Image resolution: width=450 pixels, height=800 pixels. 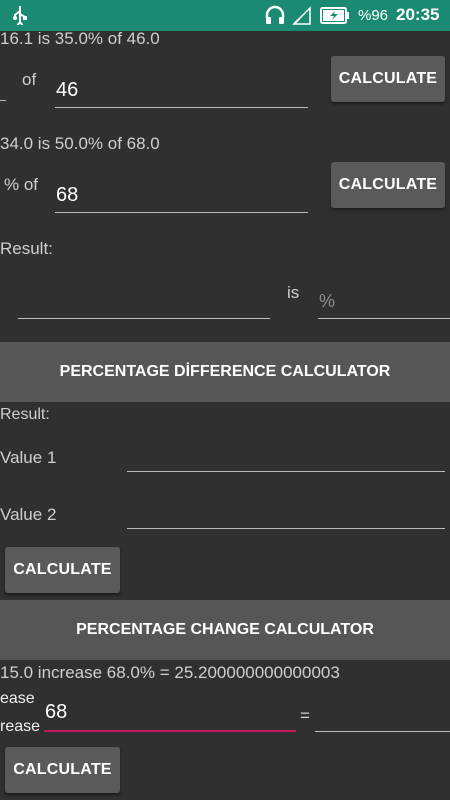 What do you see at coordinates (20, 17) in the screenshot?
I see `usb-icon` at bounding box center [20, 17].